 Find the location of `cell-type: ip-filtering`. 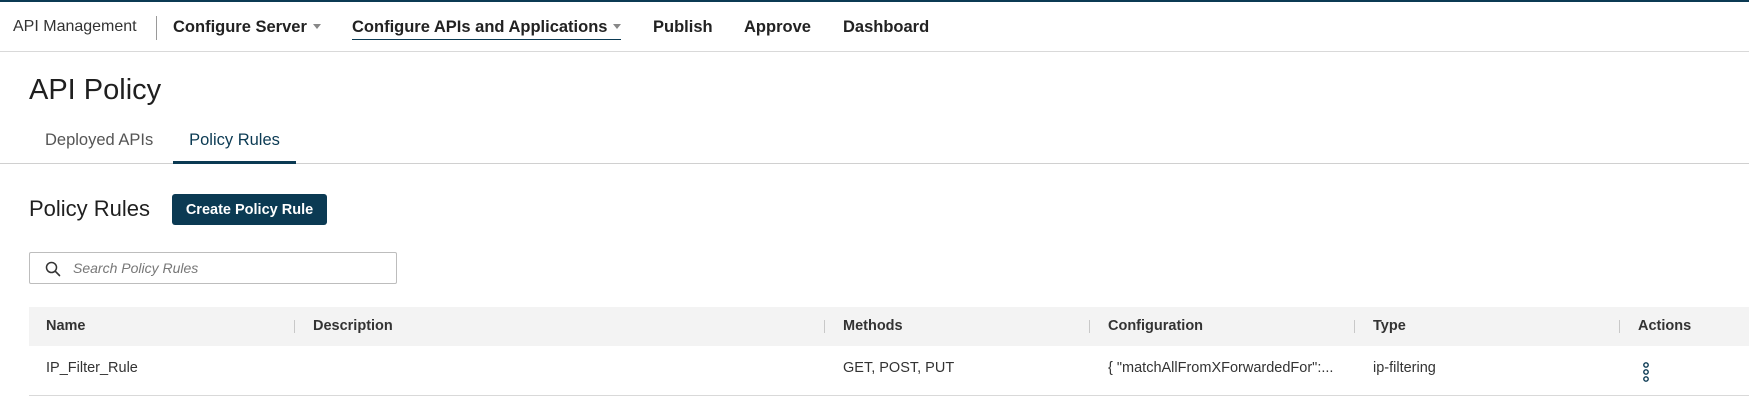

cell-type: ip-filtering is located at coordinates (1404, 368).